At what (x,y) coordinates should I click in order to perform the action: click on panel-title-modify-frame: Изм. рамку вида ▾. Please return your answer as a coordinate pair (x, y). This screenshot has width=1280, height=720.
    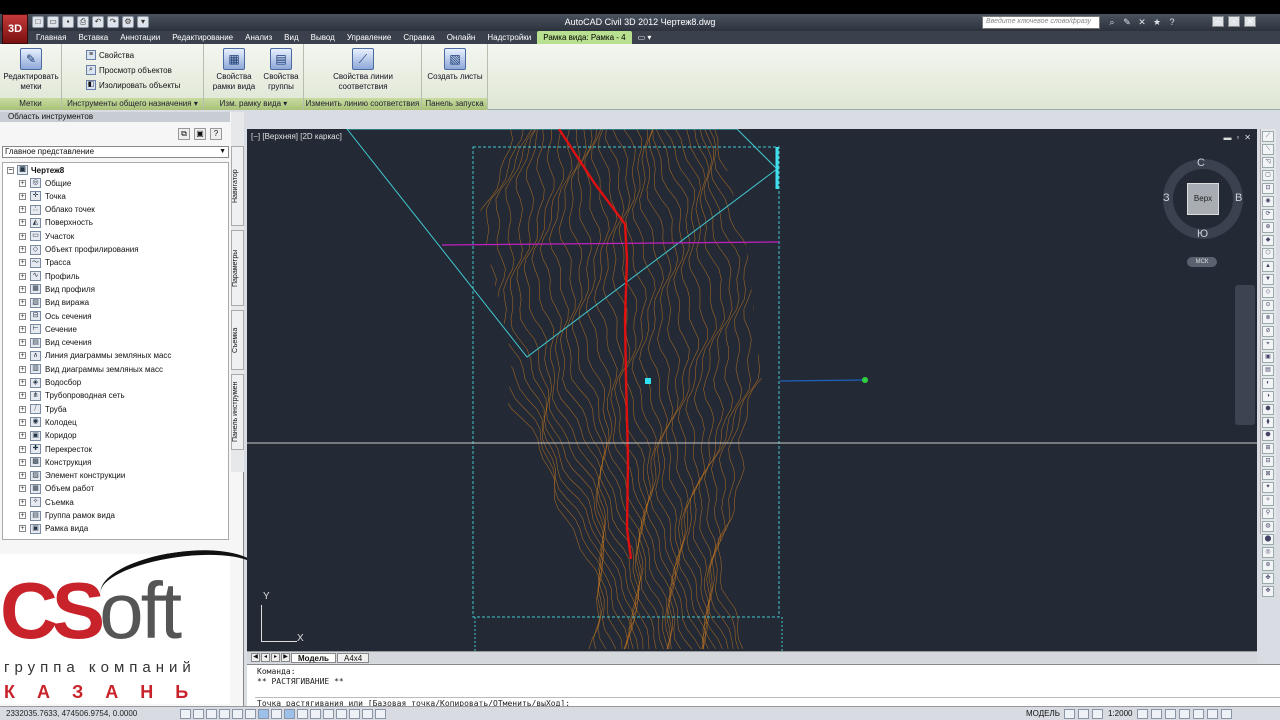
    Looking at the image, I should click on (253, 104).